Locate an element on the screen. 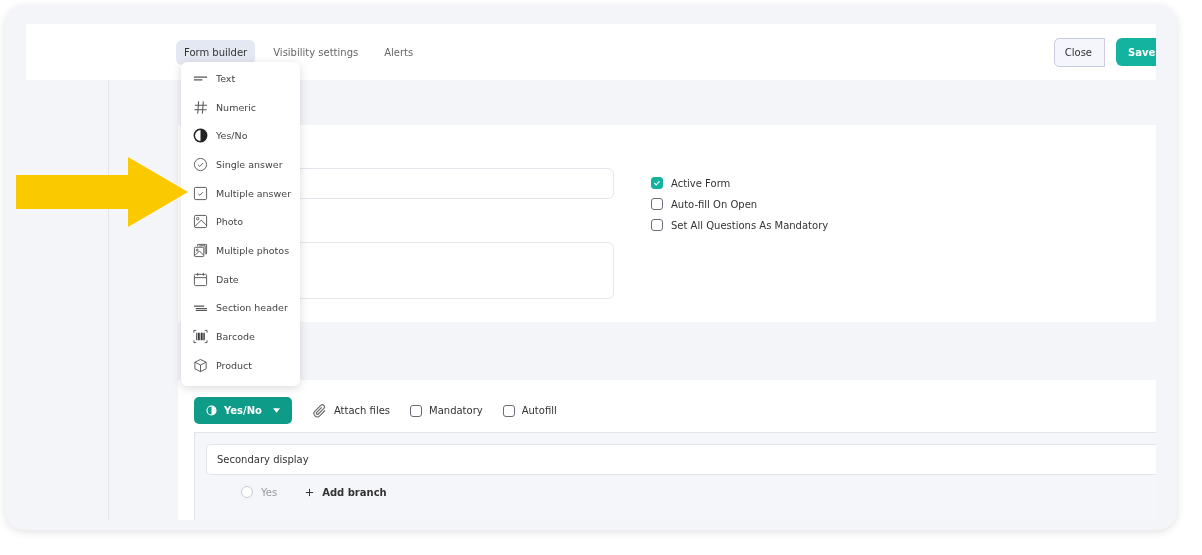 This screenshot has height=555, width=1202. checkbox-label: Autofill is located at coordinates (539, 410).